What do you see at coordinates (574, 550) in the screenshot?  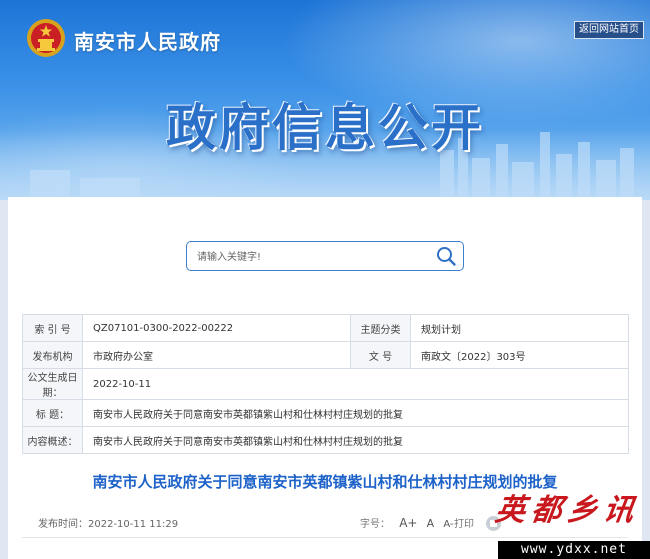 I see `watermark-url: www.ydxx.net` at bounding box center [574, 550].